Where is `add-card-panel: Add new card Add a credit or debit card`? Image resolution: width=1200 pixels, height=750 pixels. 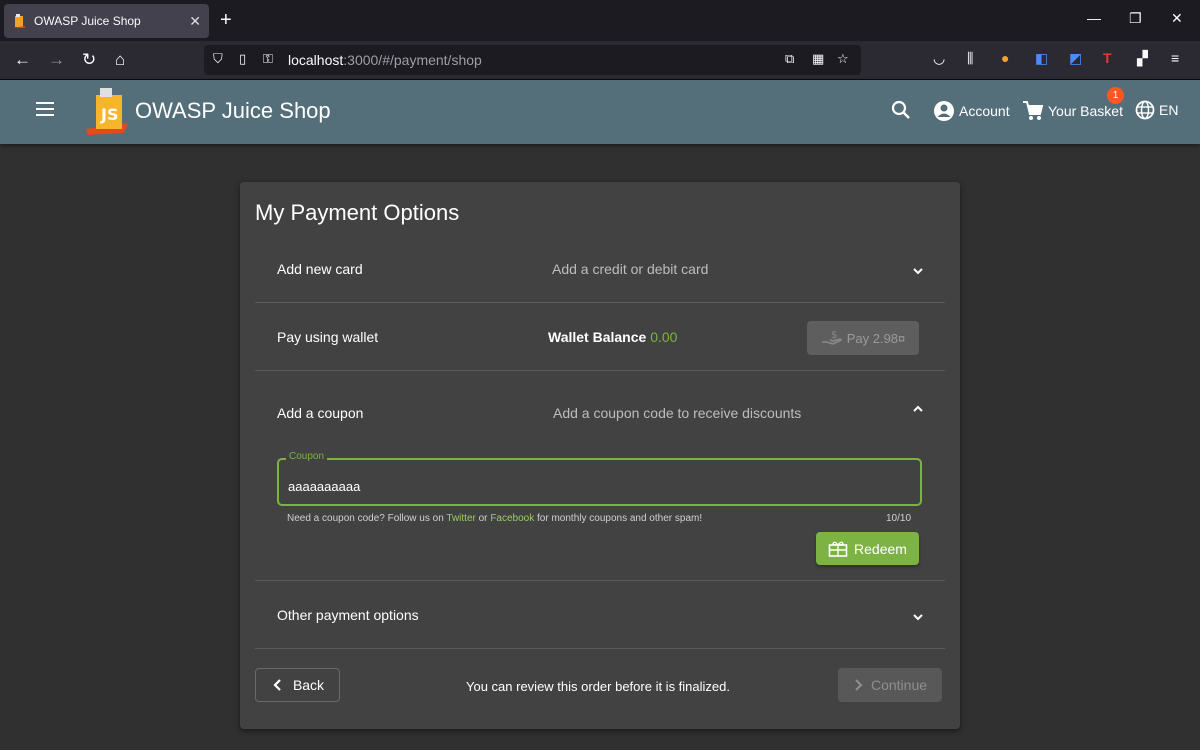
add-card-panel: Add new card Add a credit or debit card is located at coordinates (600, 269).